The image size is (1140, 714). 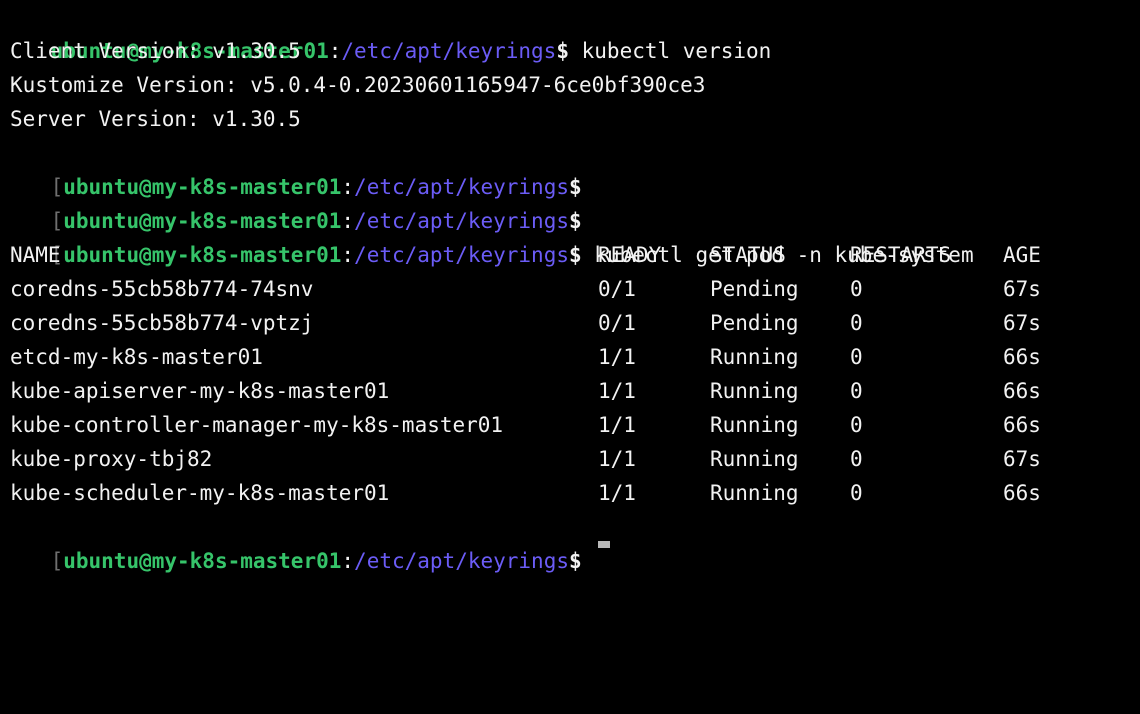 I want to click on header-status: STATUS, so click(x=748, y=255).